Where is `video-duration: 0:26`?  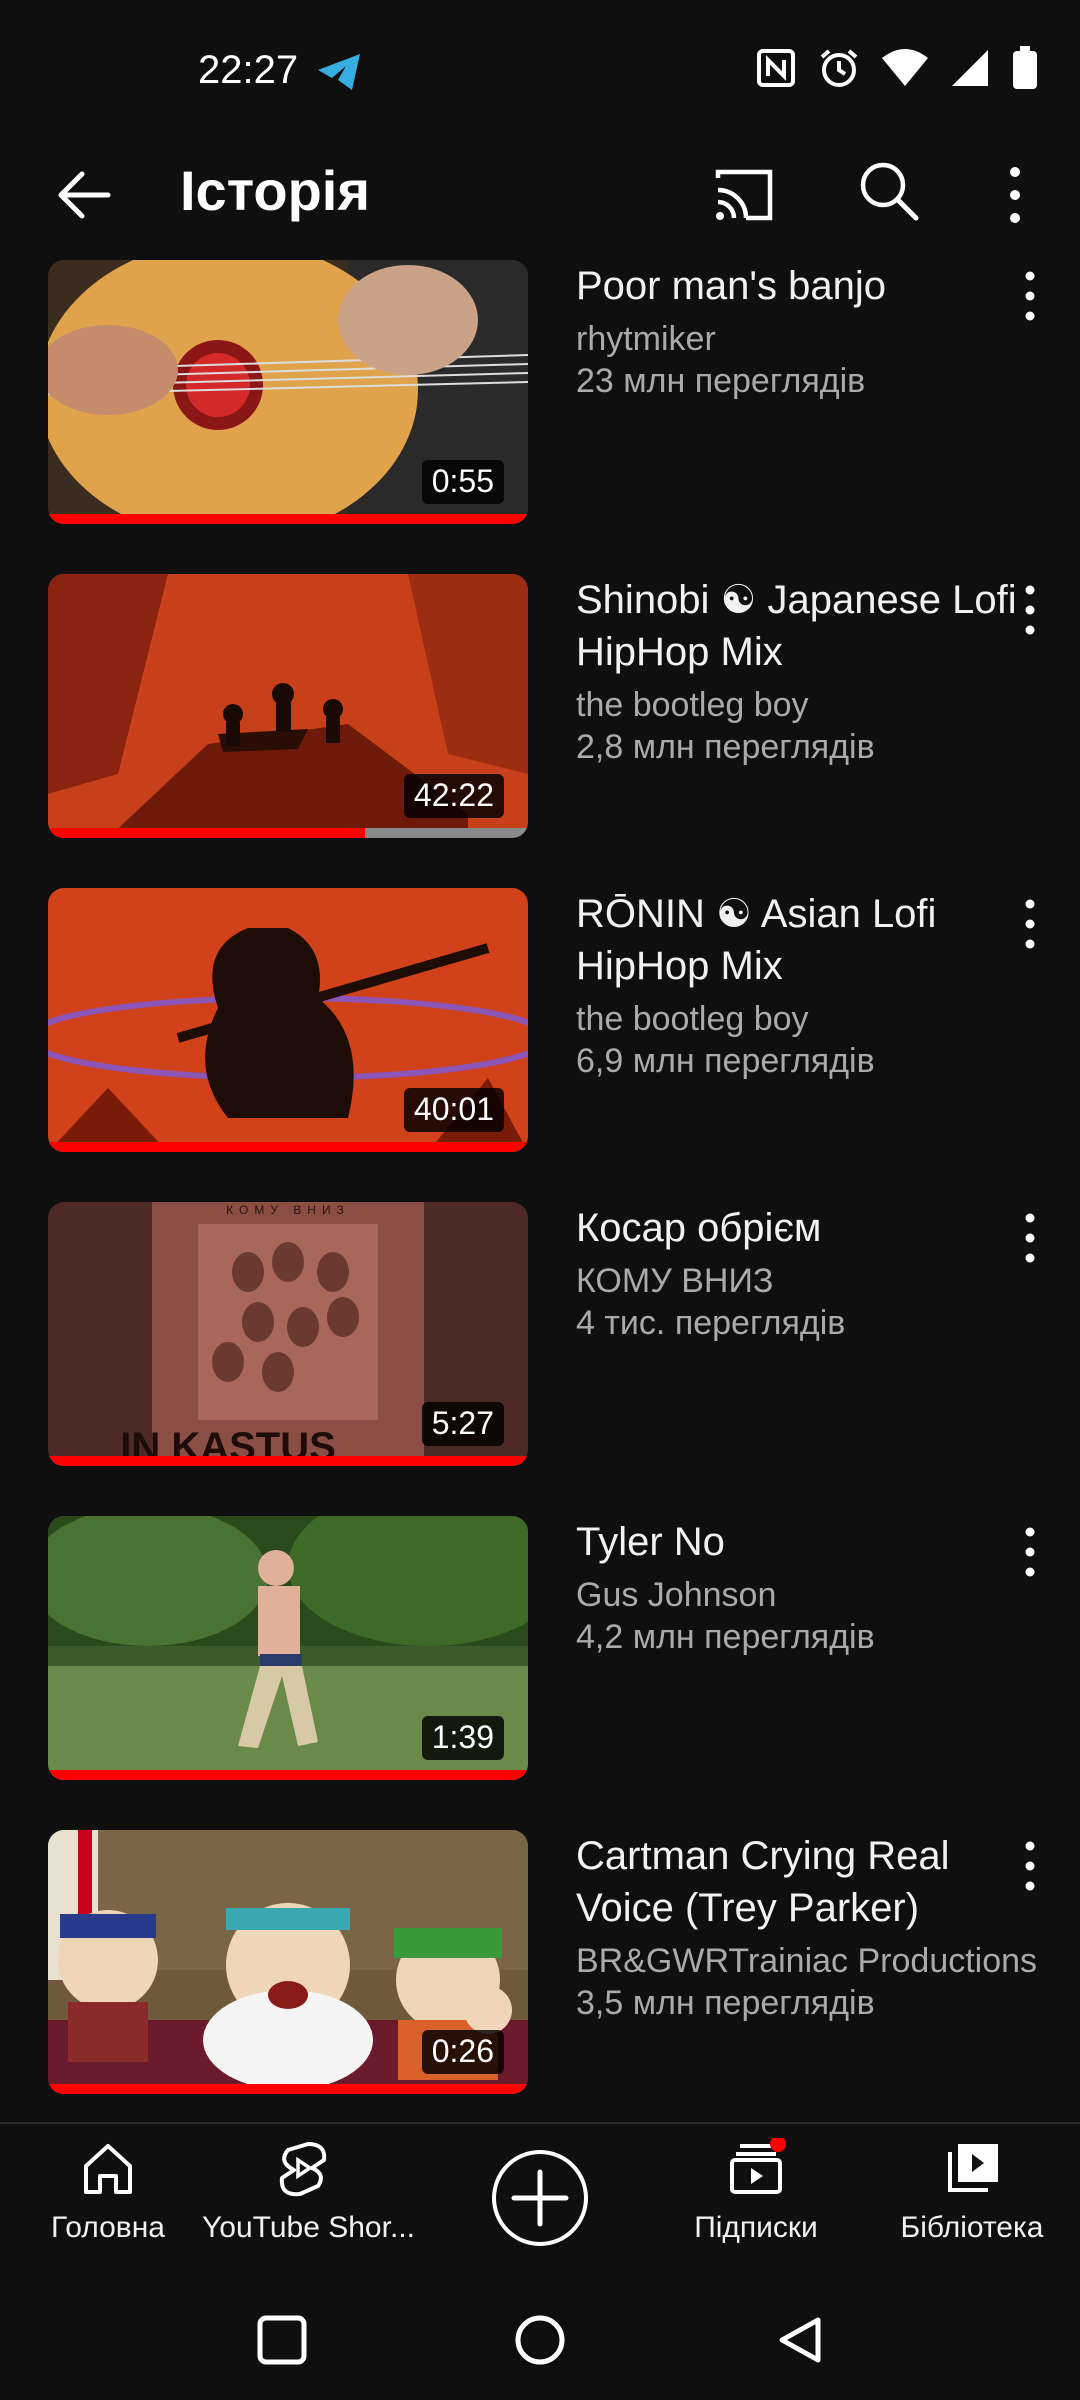
video-duration: 0:26 is located at coordinates (462, 2052).